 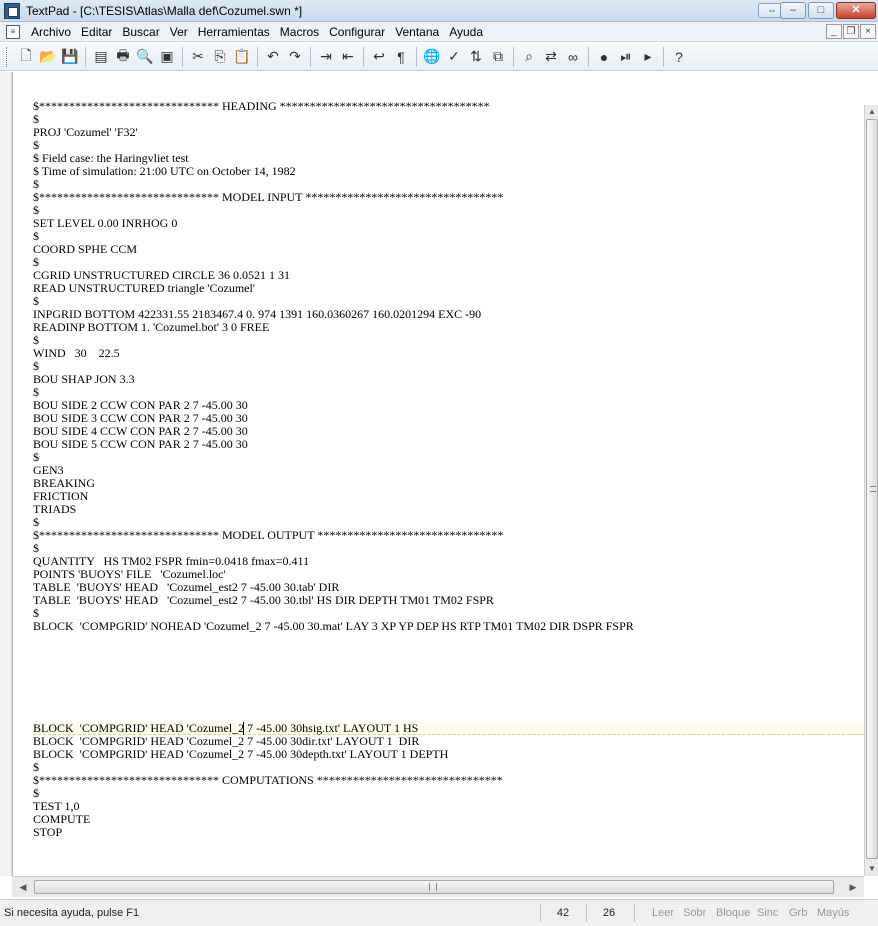 What do you see at coordinates (432, 57) in the screenshot?
I see `web-icon: 🌐` at bounding box center [432, 57].